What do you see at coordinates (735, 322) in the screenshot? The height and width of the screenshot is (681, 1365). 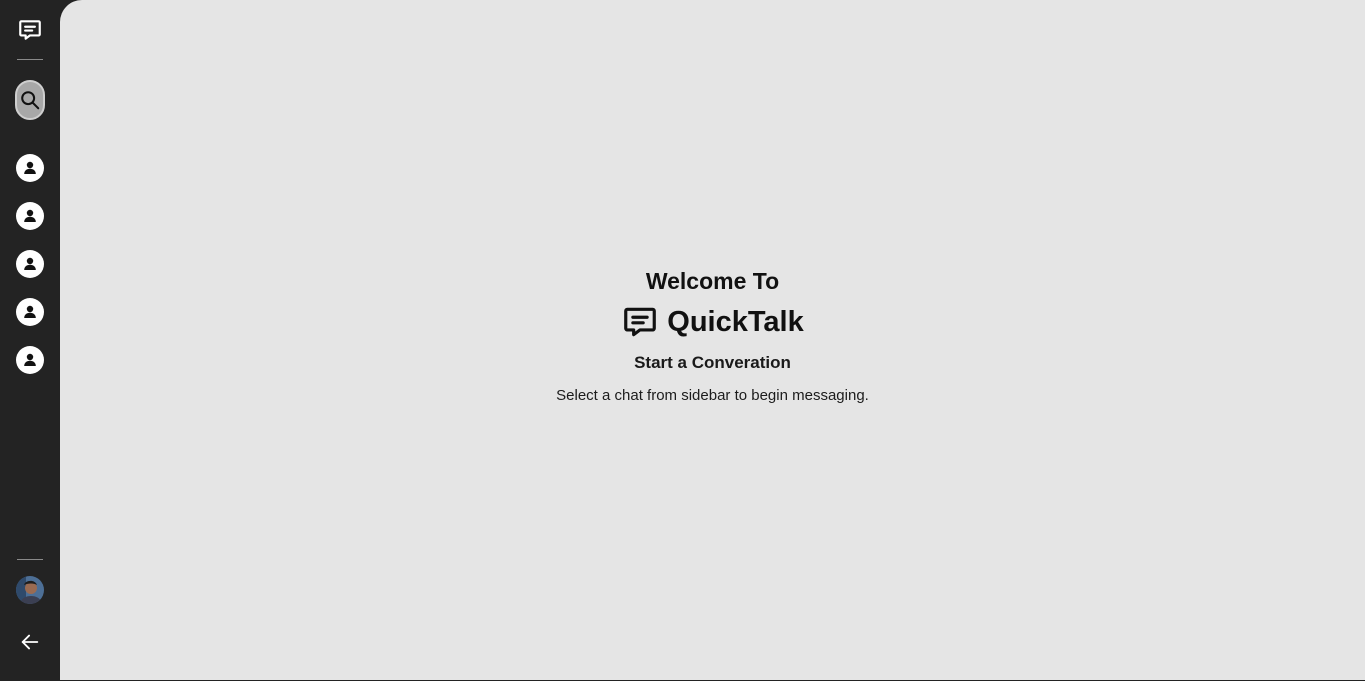 I see `brand-name: QuickTalk` at bounding box center [735, 322].